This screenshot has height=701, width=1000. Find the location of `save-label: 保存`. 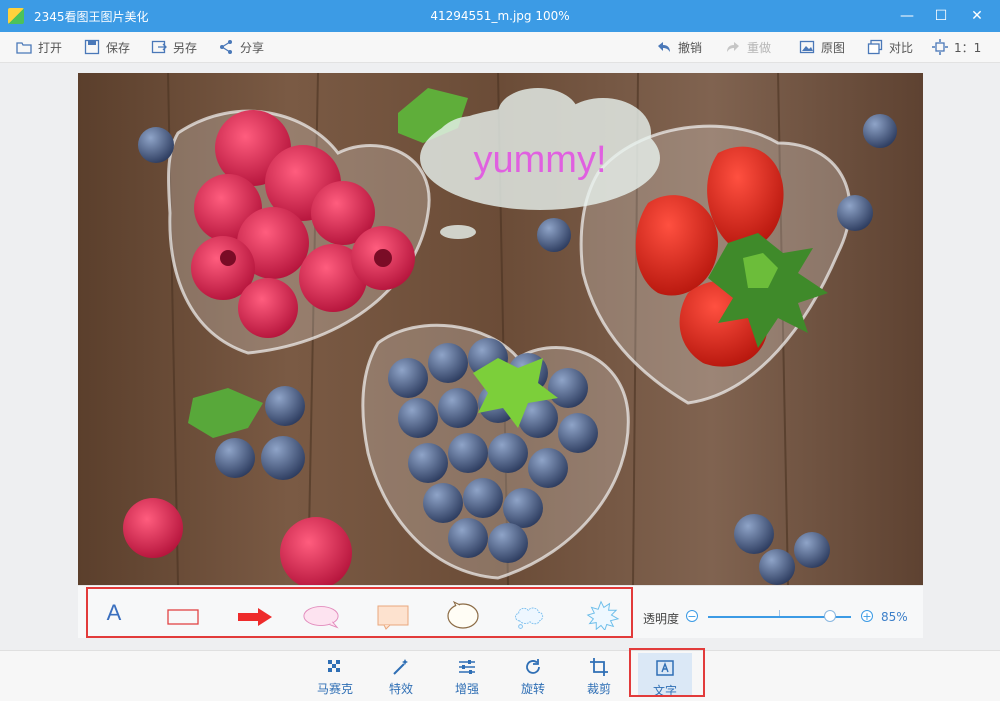

save-label: 保存 is located at coordinates (118, 47).